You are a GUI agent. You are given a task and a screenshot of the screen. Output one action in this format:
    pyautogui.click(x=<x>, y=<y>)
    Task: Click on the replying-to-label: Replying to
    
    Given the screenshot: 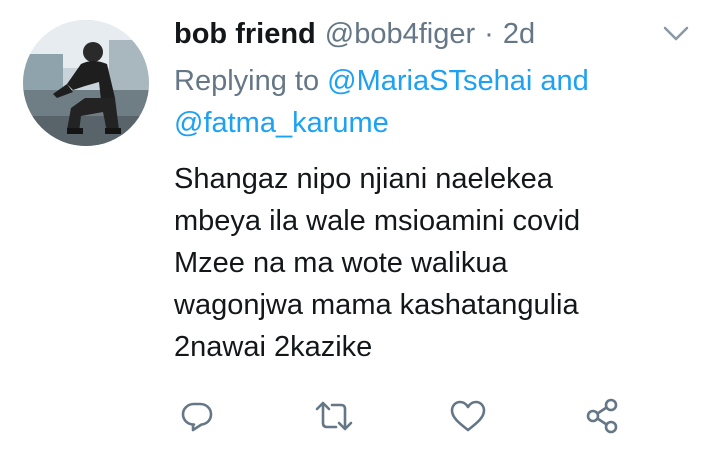 What is the action you would take?
    pyautogui.click(x=247, y=81)
    